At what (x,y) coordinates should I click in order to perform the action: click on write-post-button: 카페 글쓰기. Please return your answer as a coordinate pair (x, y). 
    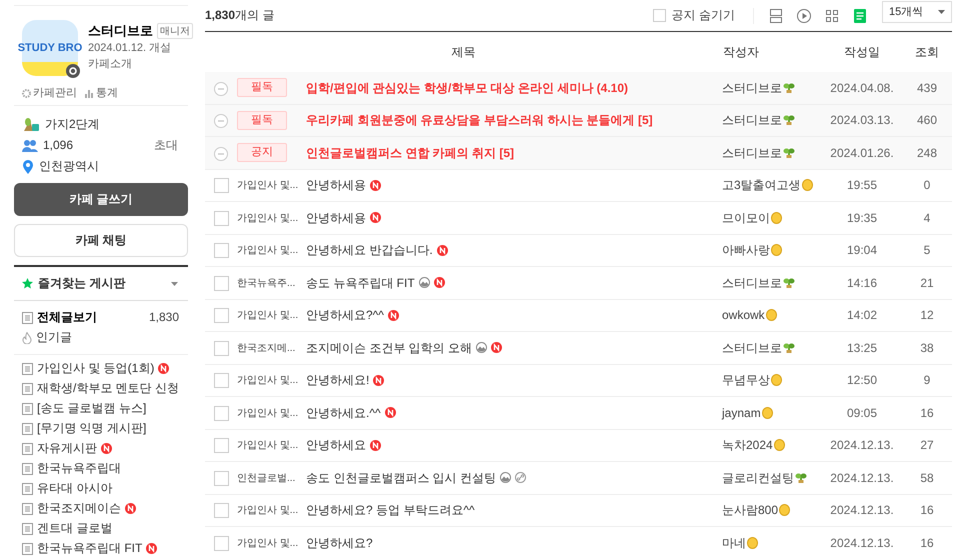
    Looking at the image, I should click on (101, 199).